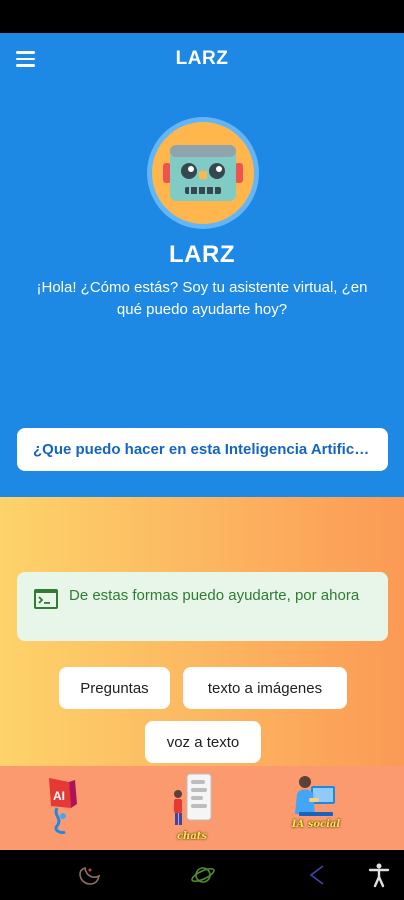 Image resolution: width=404 pixels, height=900 pixels. I want to click on svg-text: AI, so click(59, 796).